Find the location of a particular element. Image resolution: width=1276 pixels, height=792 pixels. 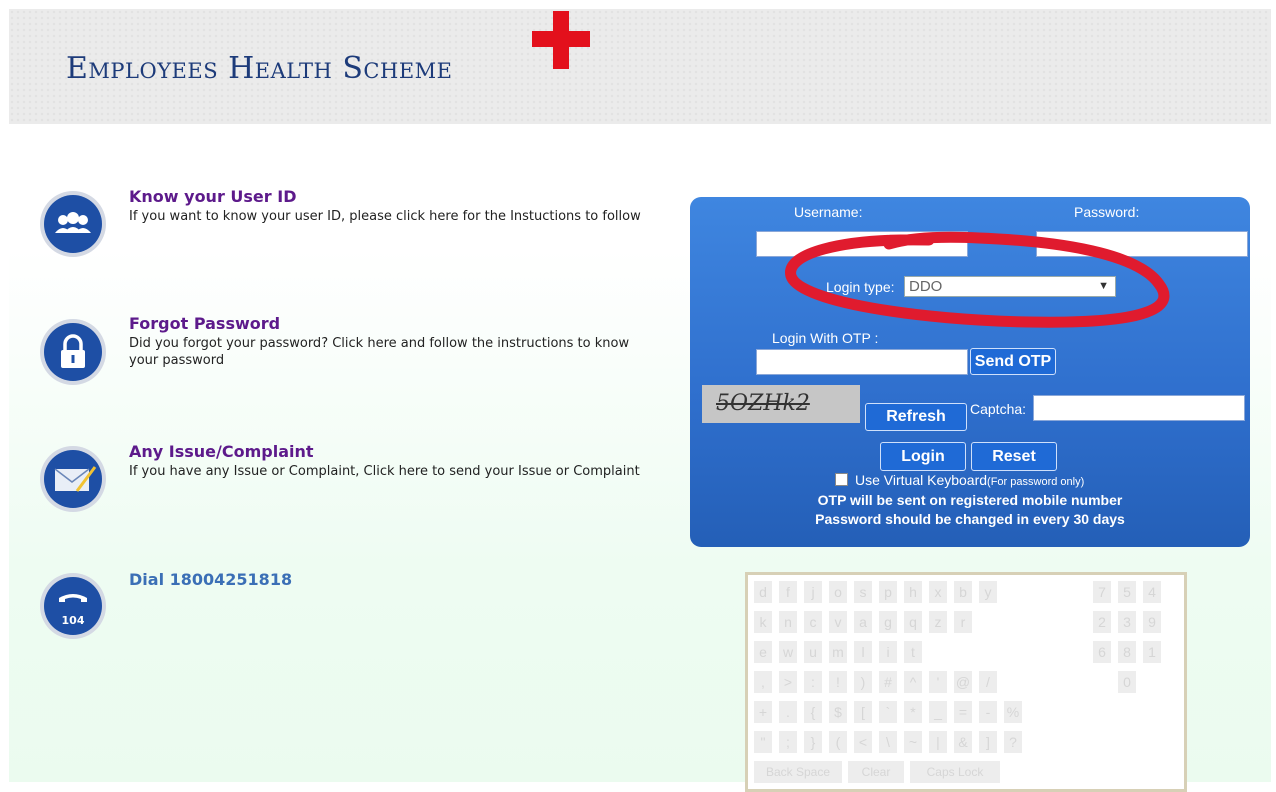

keyboard-digit-key: 3 is located at coordinates (1127, 622).